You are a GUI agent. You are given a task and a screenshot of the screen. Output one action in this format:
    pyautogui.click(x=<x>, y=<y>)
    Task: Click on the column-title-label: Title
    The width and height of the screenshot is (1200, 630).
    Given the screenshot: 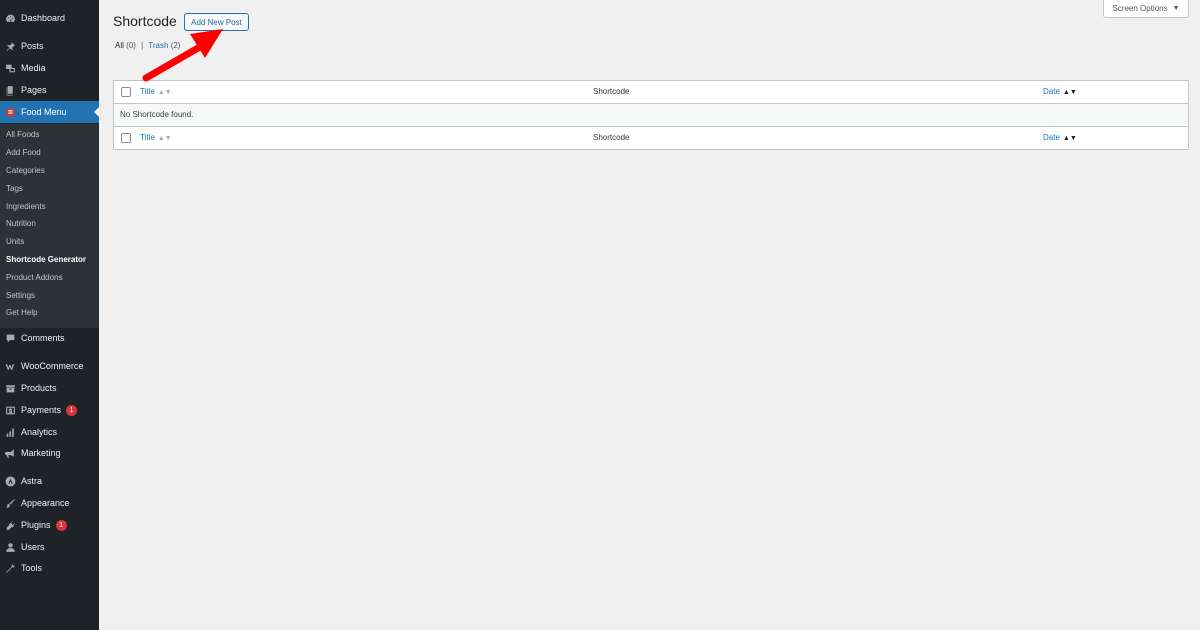 What is the action you would take?
    pyautogui.click(x=147, y=91)
    